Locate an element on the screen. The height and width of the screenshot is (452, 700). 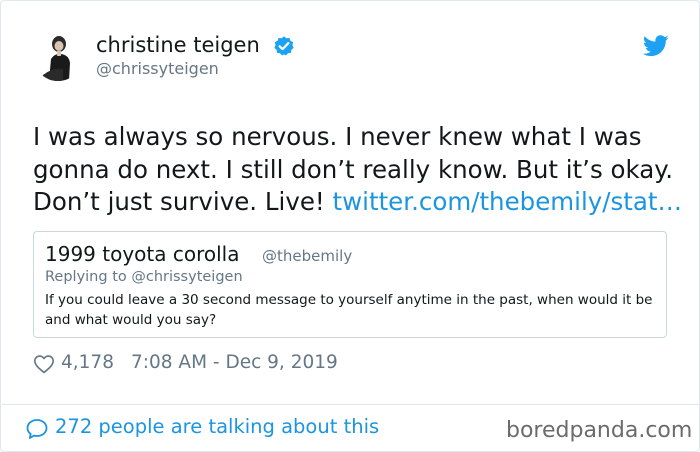
like-count: 4,178 is located at coordinates (87, 362).